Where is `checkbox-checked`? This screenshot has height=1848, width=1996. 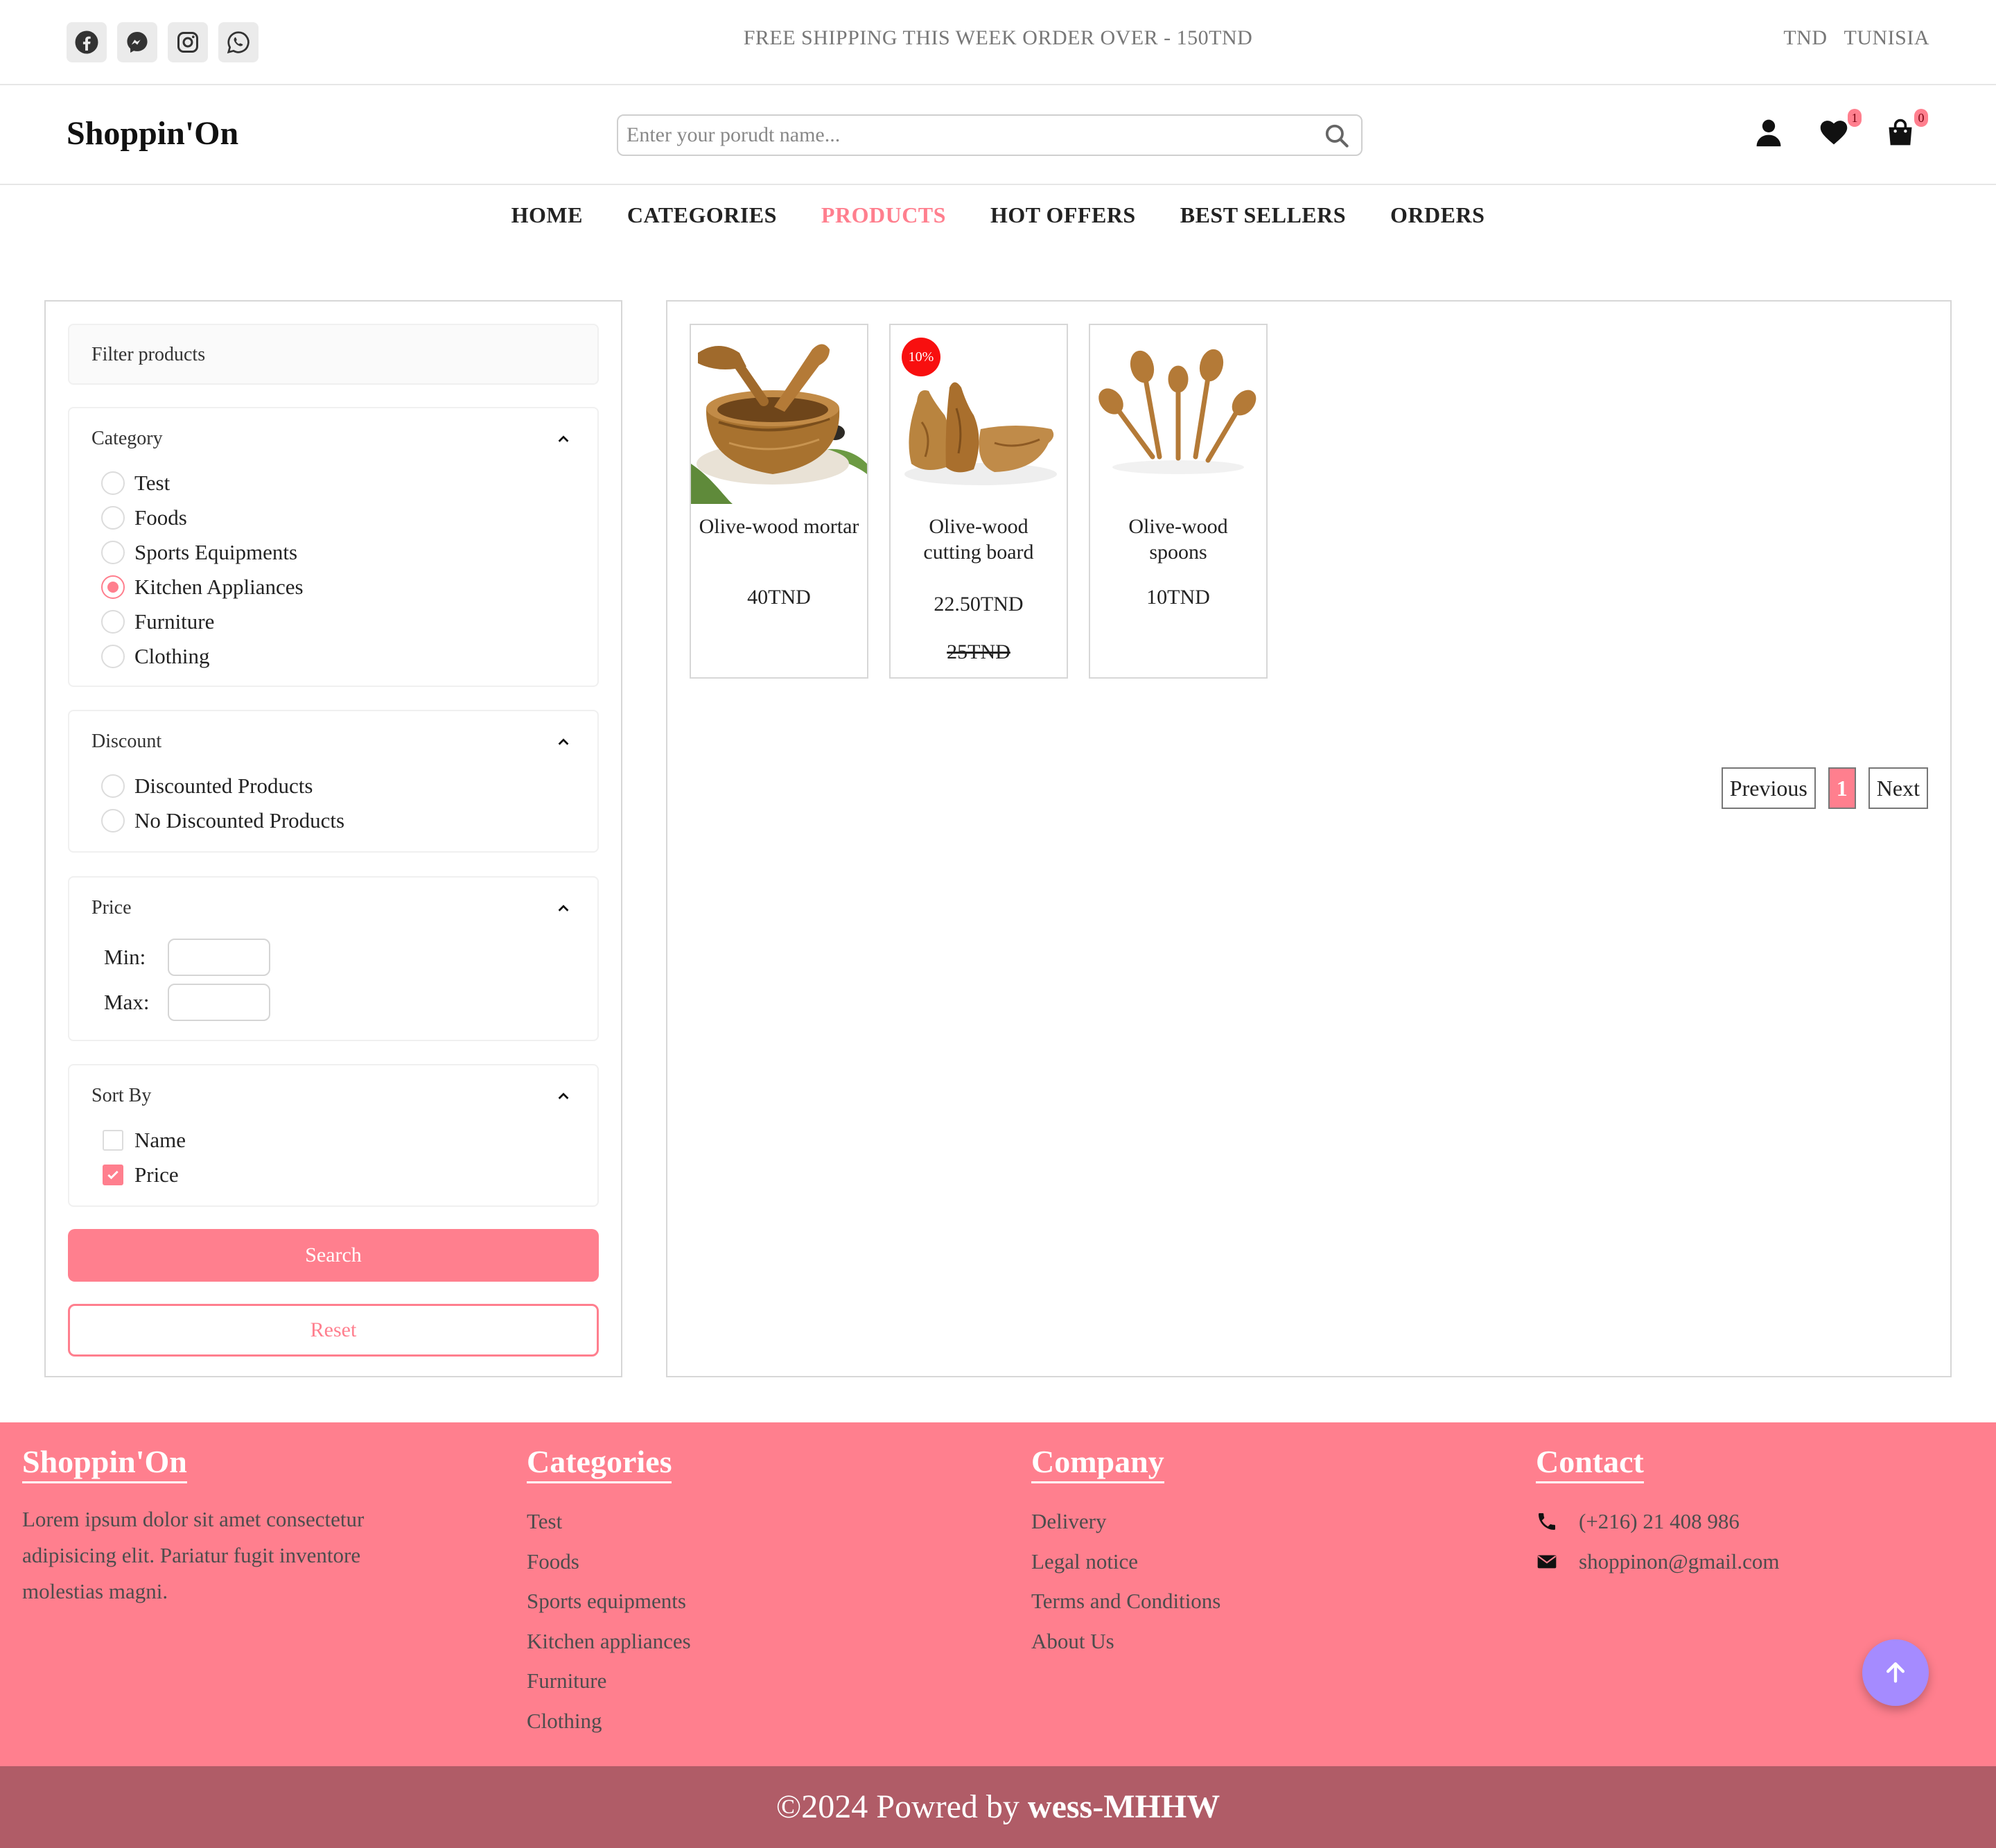 checkbox-checked is located at coordinates (113, 1175).